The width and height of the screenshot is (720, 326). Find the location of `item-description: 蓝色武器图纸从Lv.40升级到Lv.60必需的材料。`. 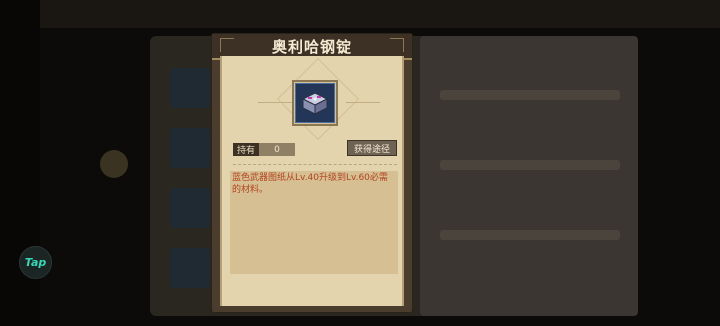

item-description: 蓝色武器图纸从Lv.40升级到Lv.60必需的材料。 is located at coordinates (310, 184).